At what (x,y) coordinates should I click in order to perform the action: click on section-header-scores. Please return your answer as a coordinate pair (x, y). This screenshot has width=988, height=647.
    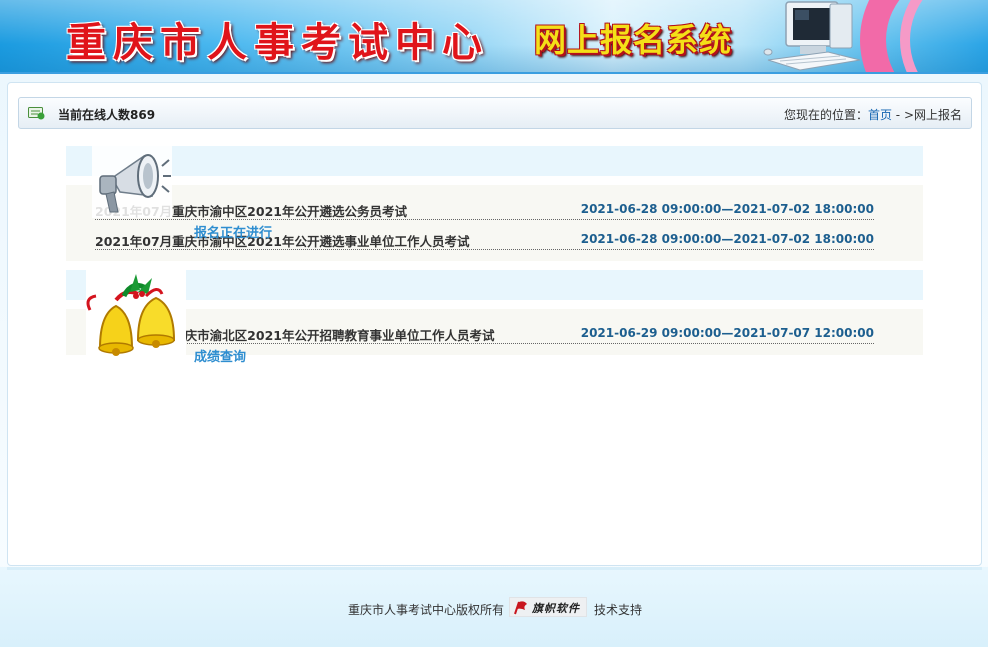
    Looking at the image, I should click on (494, 285).